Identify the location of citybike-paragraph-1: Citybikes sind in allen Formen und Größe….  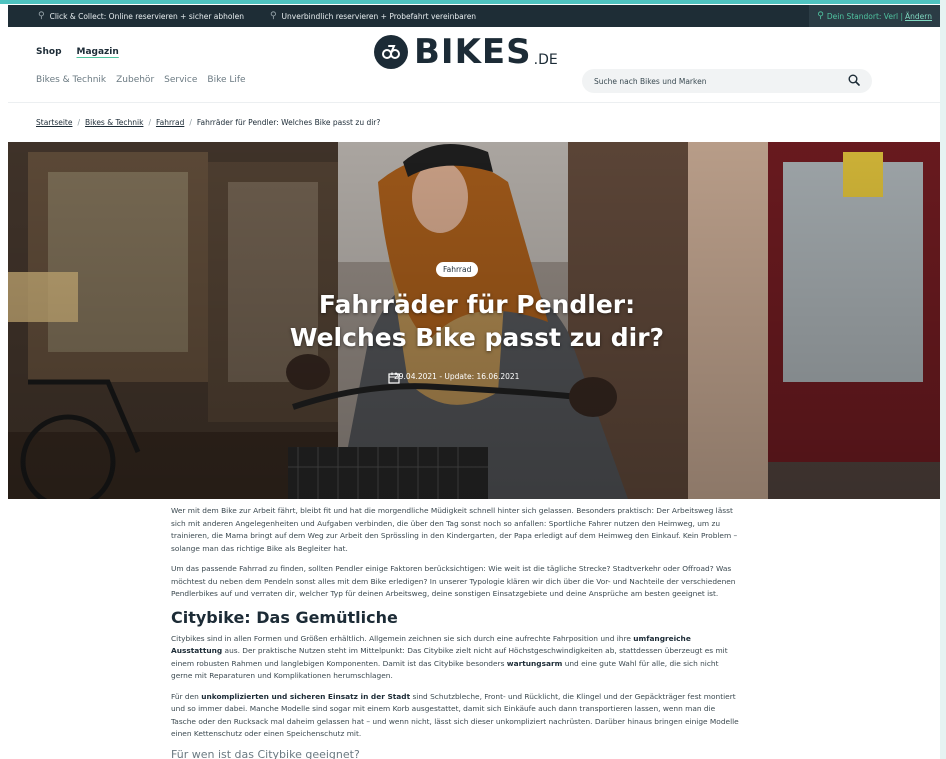
(449, 657).